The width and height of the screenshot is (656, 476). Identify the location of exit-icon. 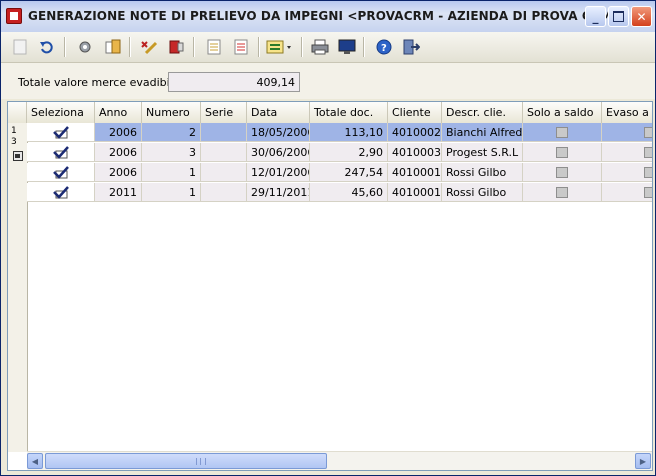
(411, 47).